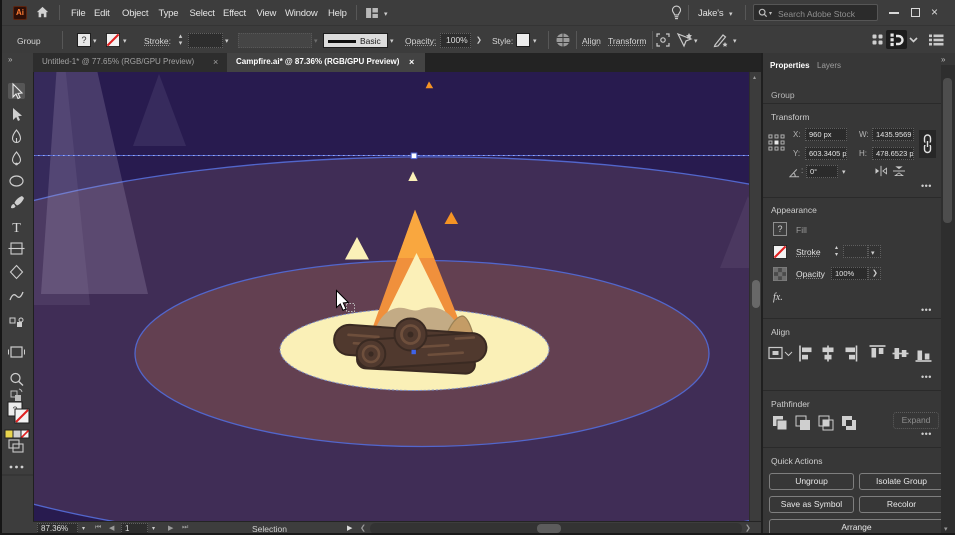 The image size is (955, 535). I want to click on svg-text: T, so click(16, 228).